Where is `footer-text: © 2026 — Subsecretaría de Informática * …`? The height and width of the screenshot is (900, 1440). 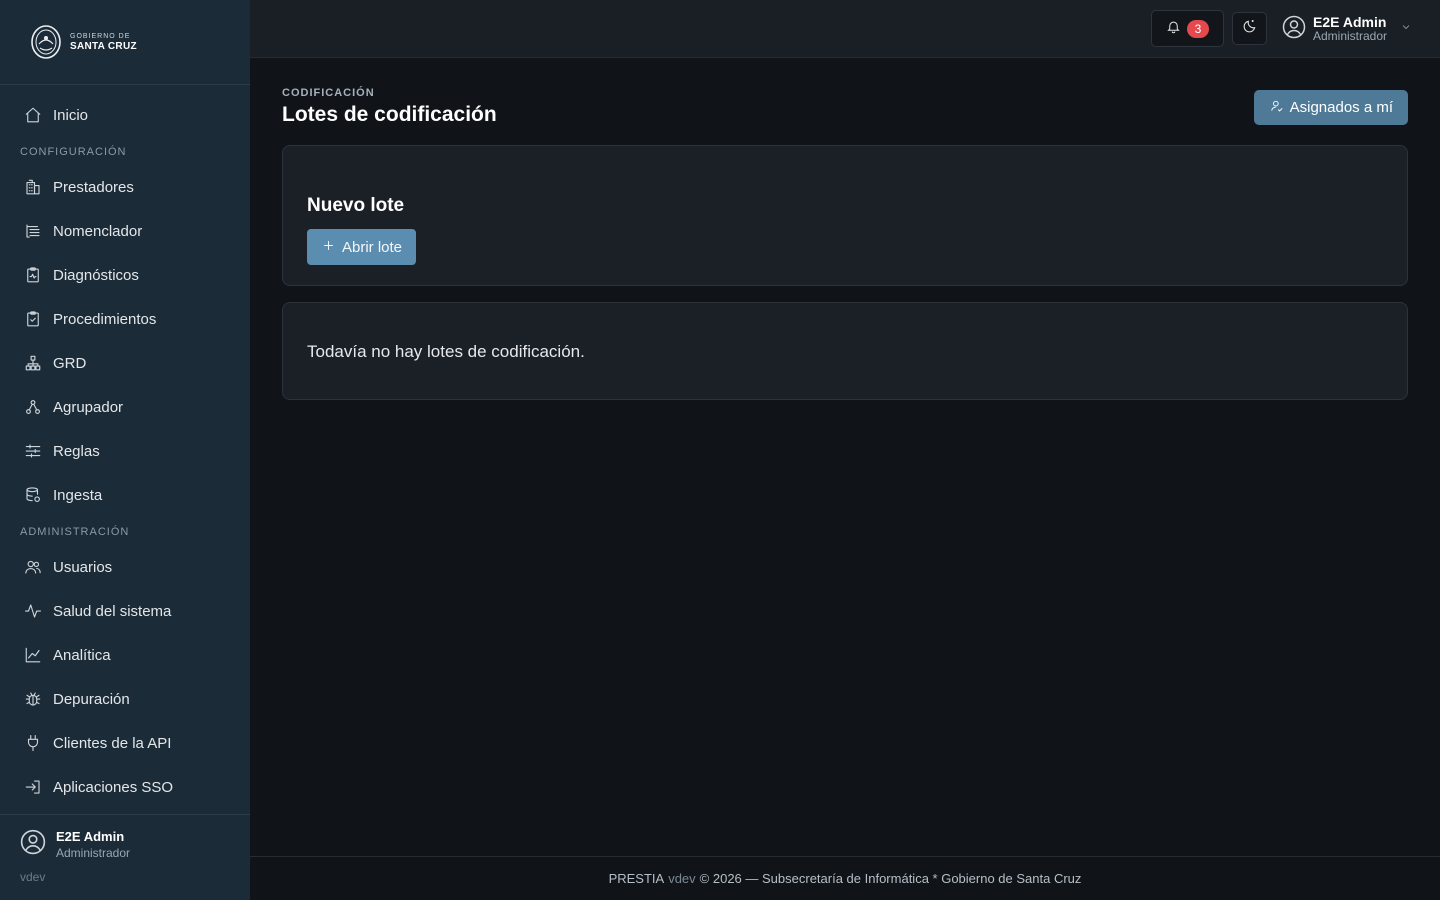 footer-text: © 2026 — Subsecretaría de Informática * … is located at coordinates (890, 878).